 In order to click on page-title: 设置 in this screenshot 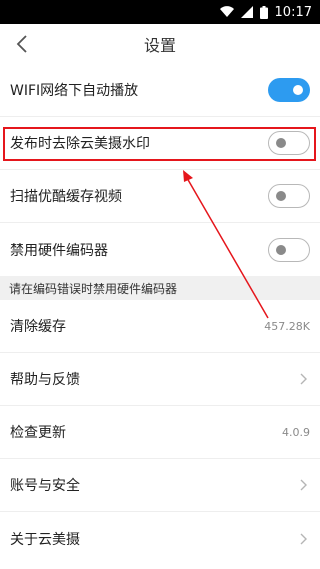, I will do `click(159, 45)`.